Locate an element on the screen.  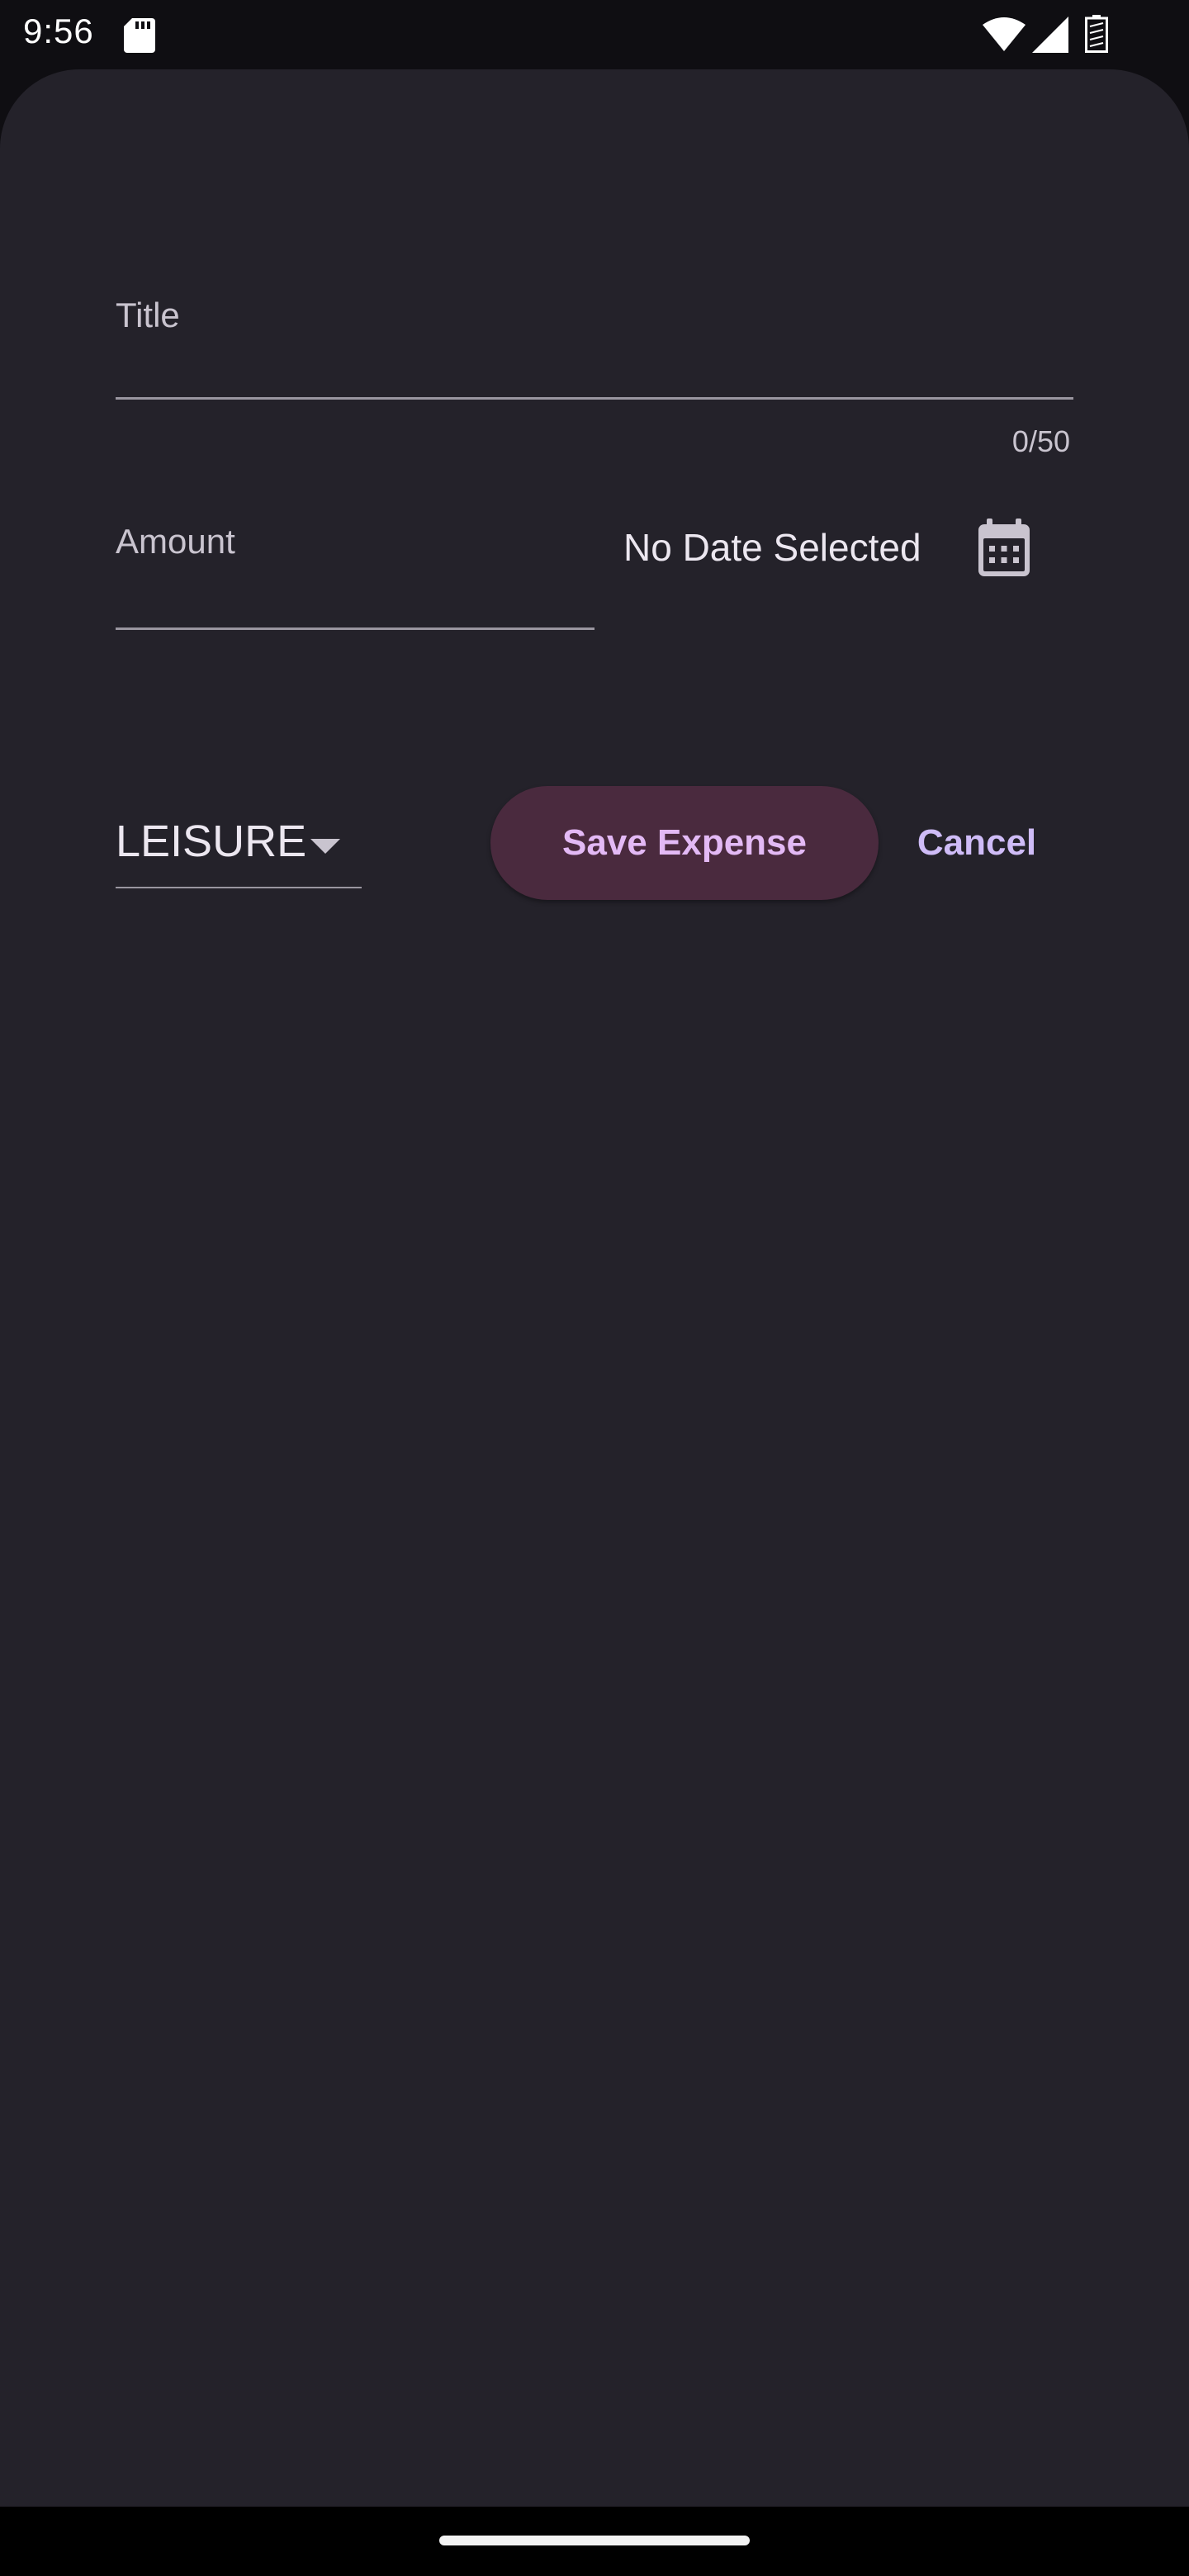
save-expense-button: Save Expense is located at coordinates (684, 843).